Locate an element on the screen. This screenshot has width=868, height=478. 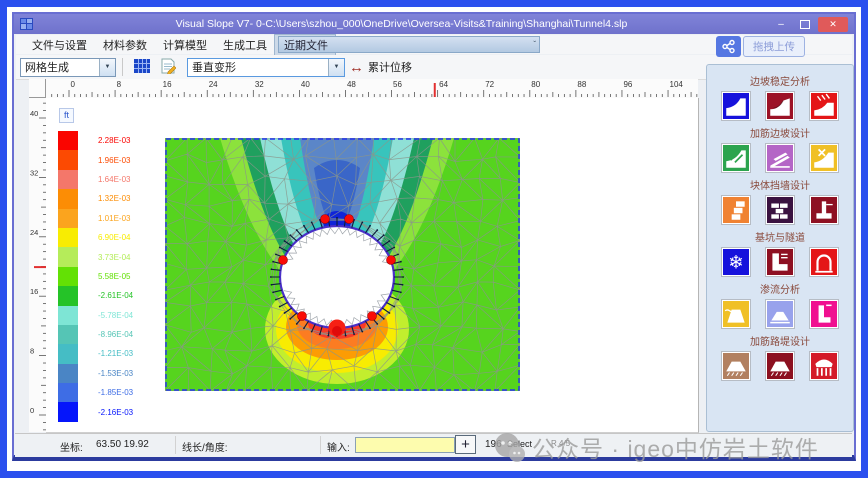
sidebar-section-label: 加筋边坡设计 is located at coordinates (780, 134).